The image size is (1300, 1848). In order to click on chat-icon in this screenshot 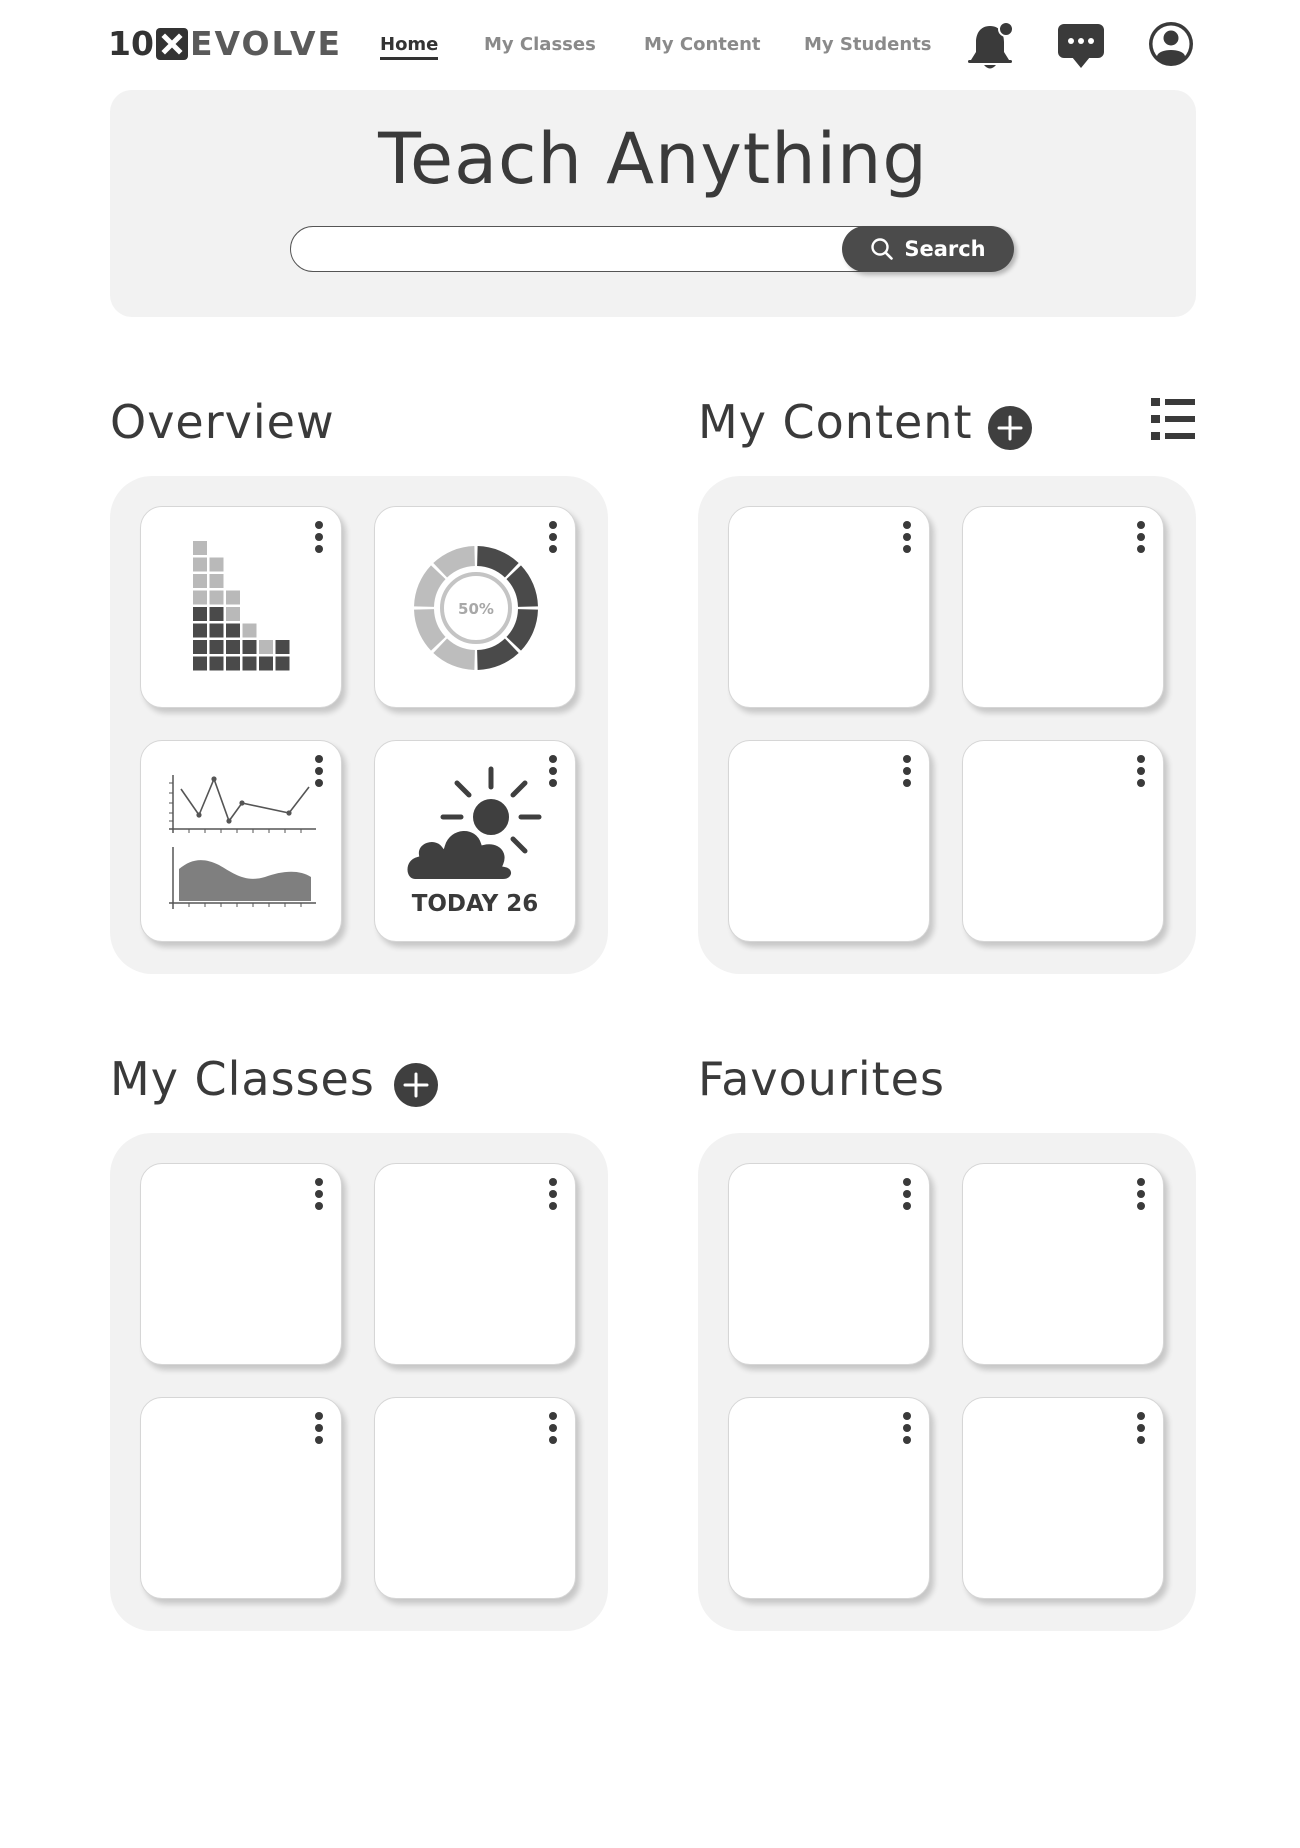, I will do `click(1081, 46)`.